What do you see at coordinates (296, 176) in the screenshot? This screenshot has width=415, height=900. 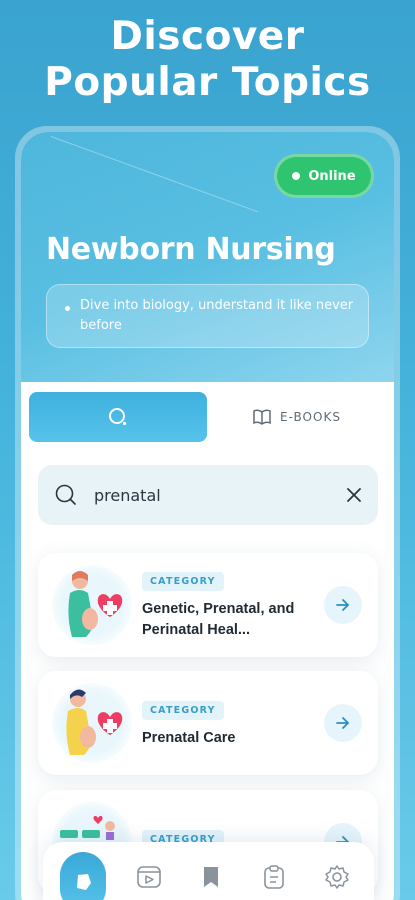 I see `online-dot-icon` at bounding box center [296, 176].